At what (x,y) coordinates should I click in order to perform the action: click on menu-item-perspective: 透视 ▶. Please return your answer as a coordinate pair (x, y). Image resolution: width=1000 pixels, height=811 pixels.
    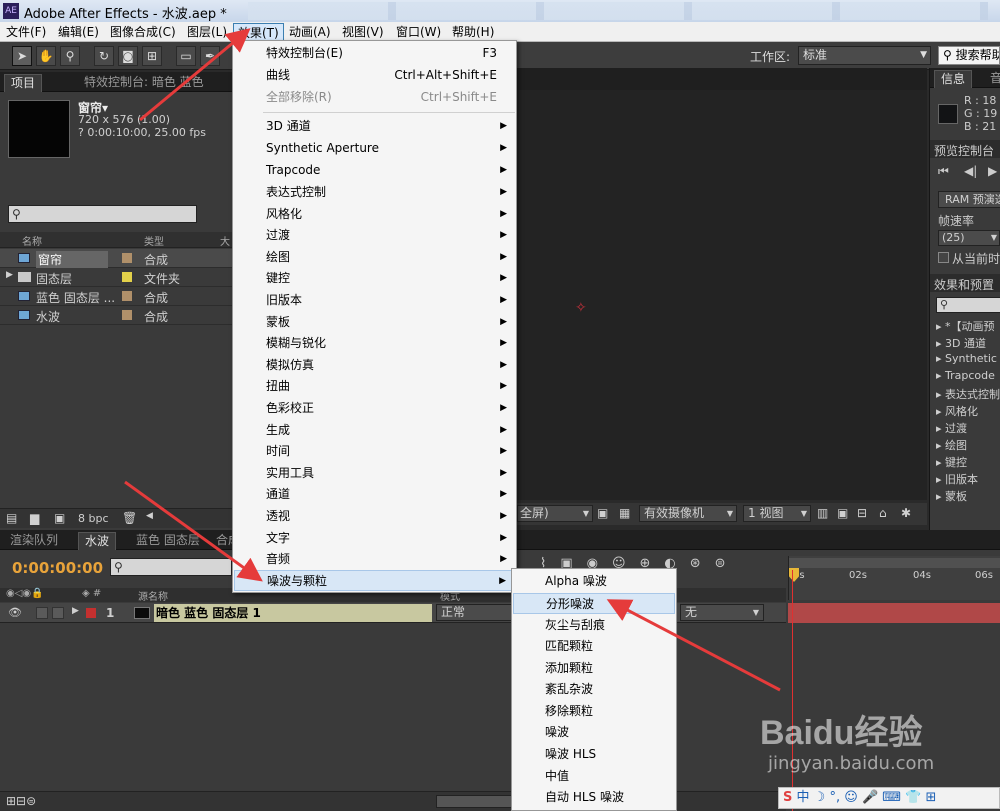
    Looking at the image, I should click on (374, 516).